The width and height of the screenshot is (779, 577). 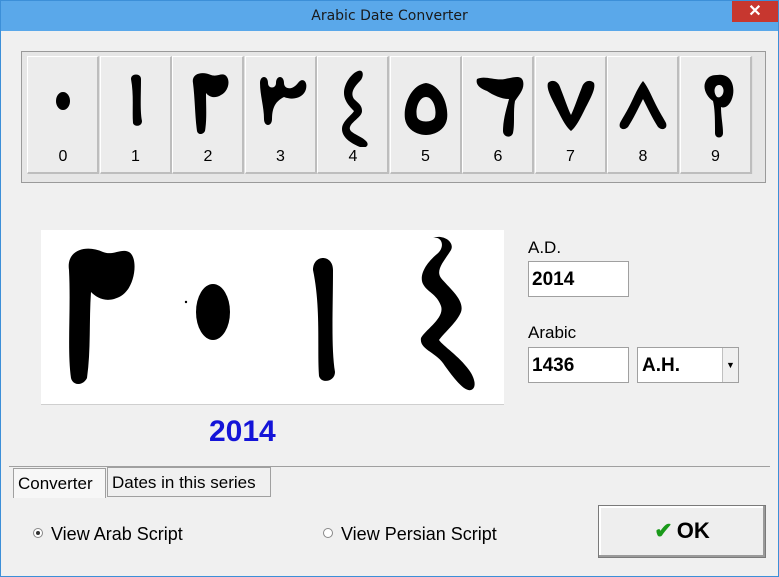 I want to click on tab-dates-in-series: Dates in this series, so click(x=189, y=482).